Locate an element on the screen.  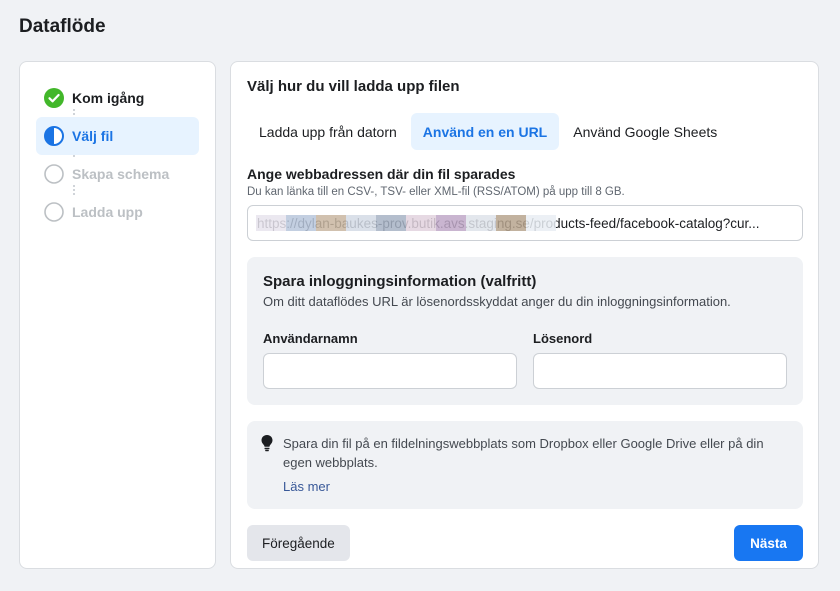
next-button: Nästa is located at coordinates (768, 543).